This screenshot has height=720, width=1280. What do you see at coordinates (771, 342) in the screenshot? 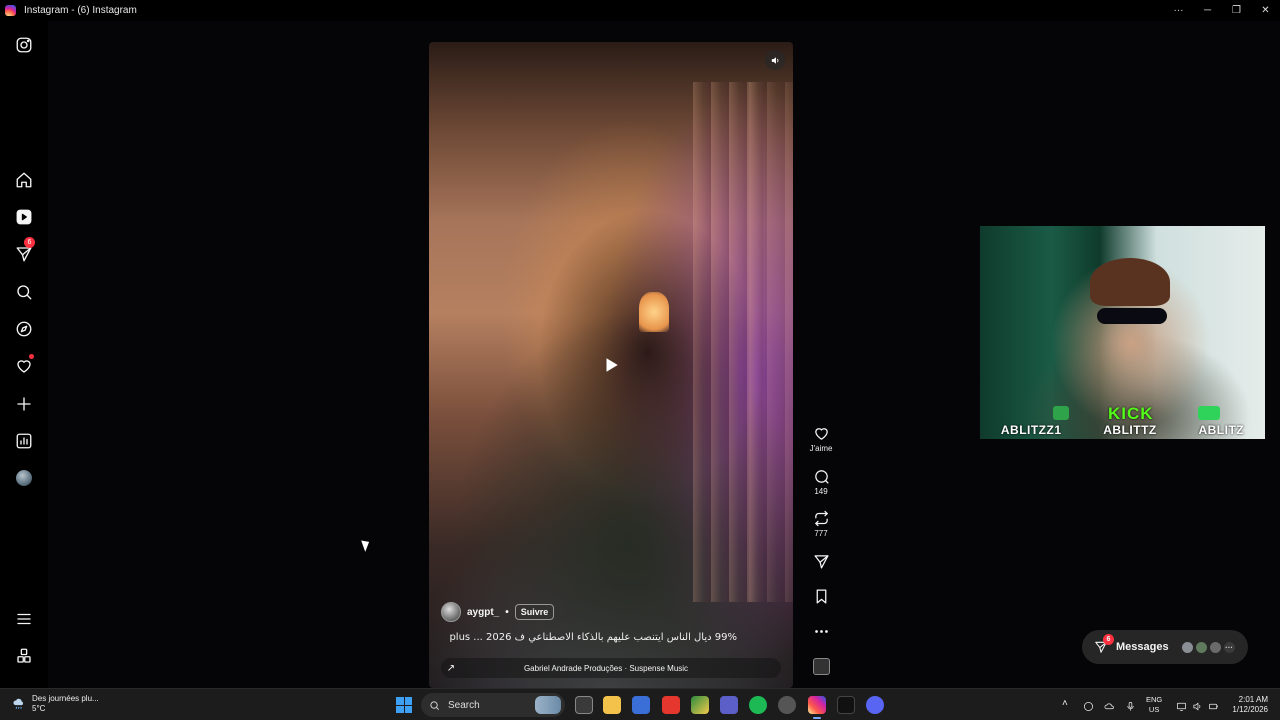
I see `video-scene-curtain` at bounding box center [771, 342].